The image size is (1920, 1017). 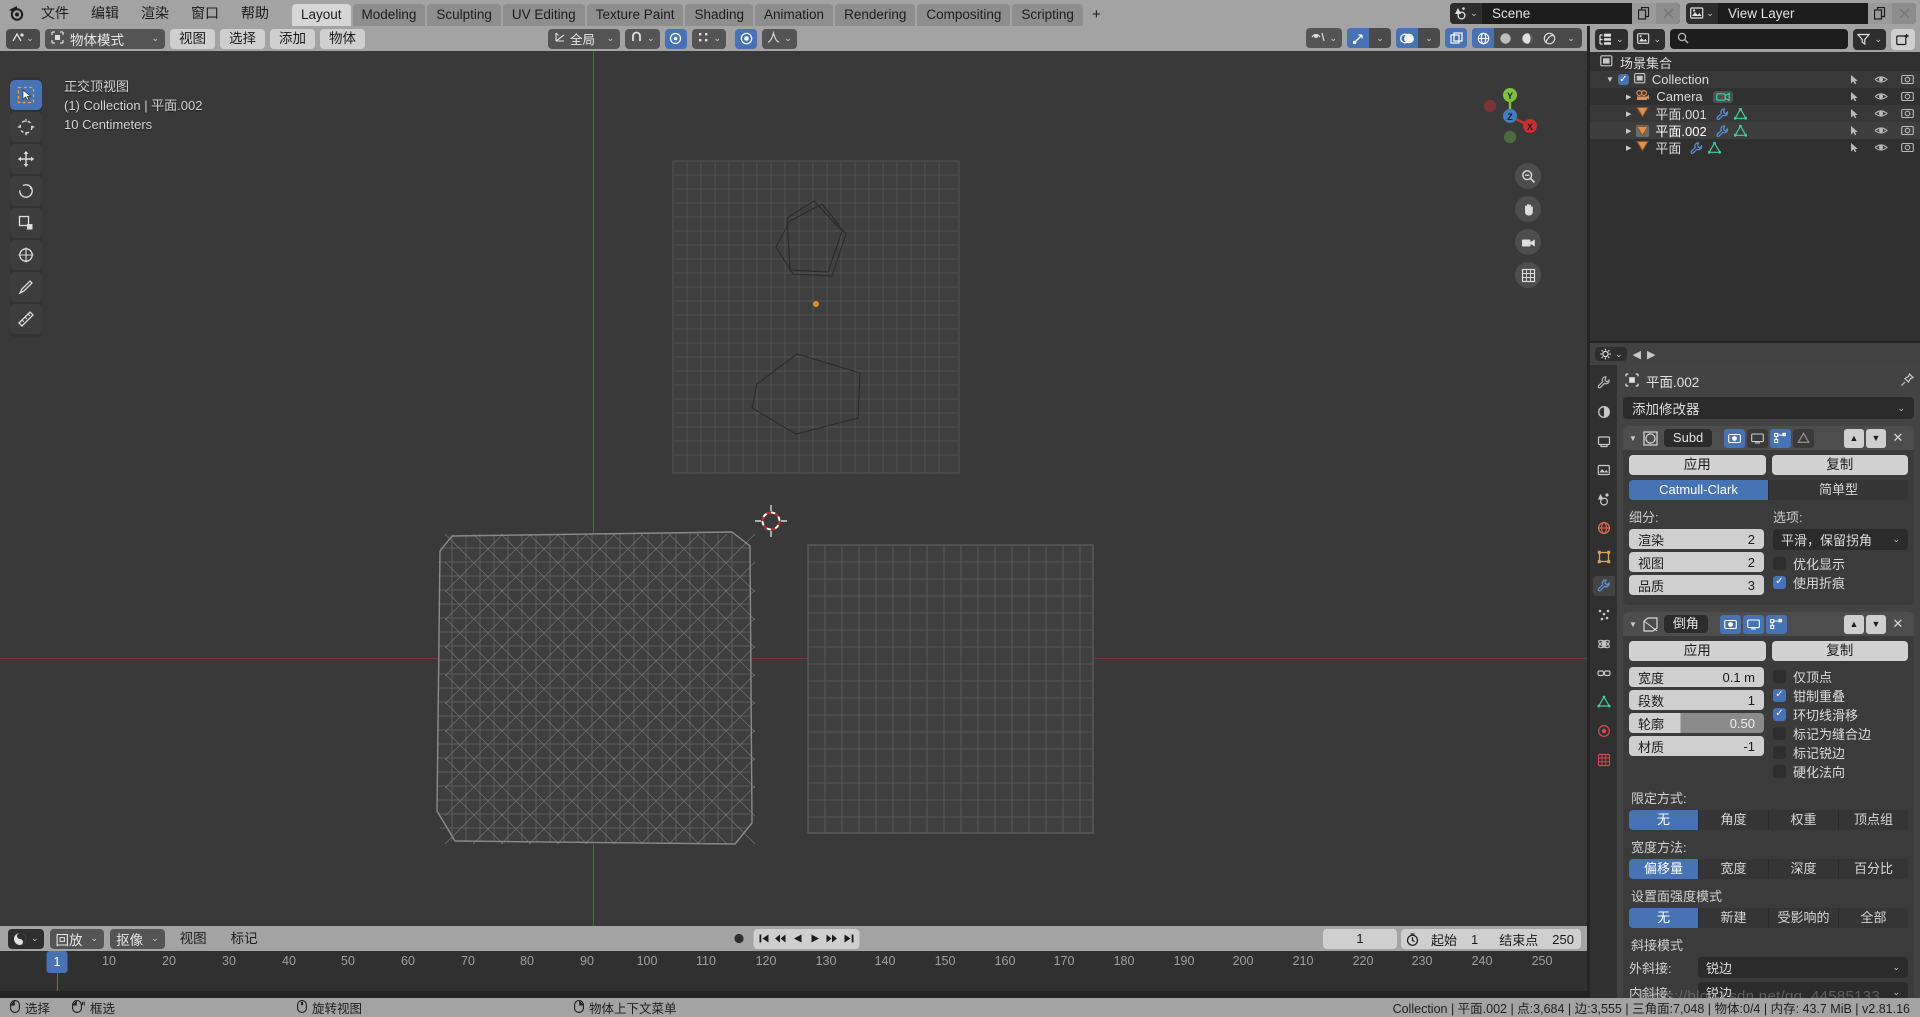 I want to click on limit-method-selector: 无 角度 权重 顶点组, so click(x=1768, y=820).